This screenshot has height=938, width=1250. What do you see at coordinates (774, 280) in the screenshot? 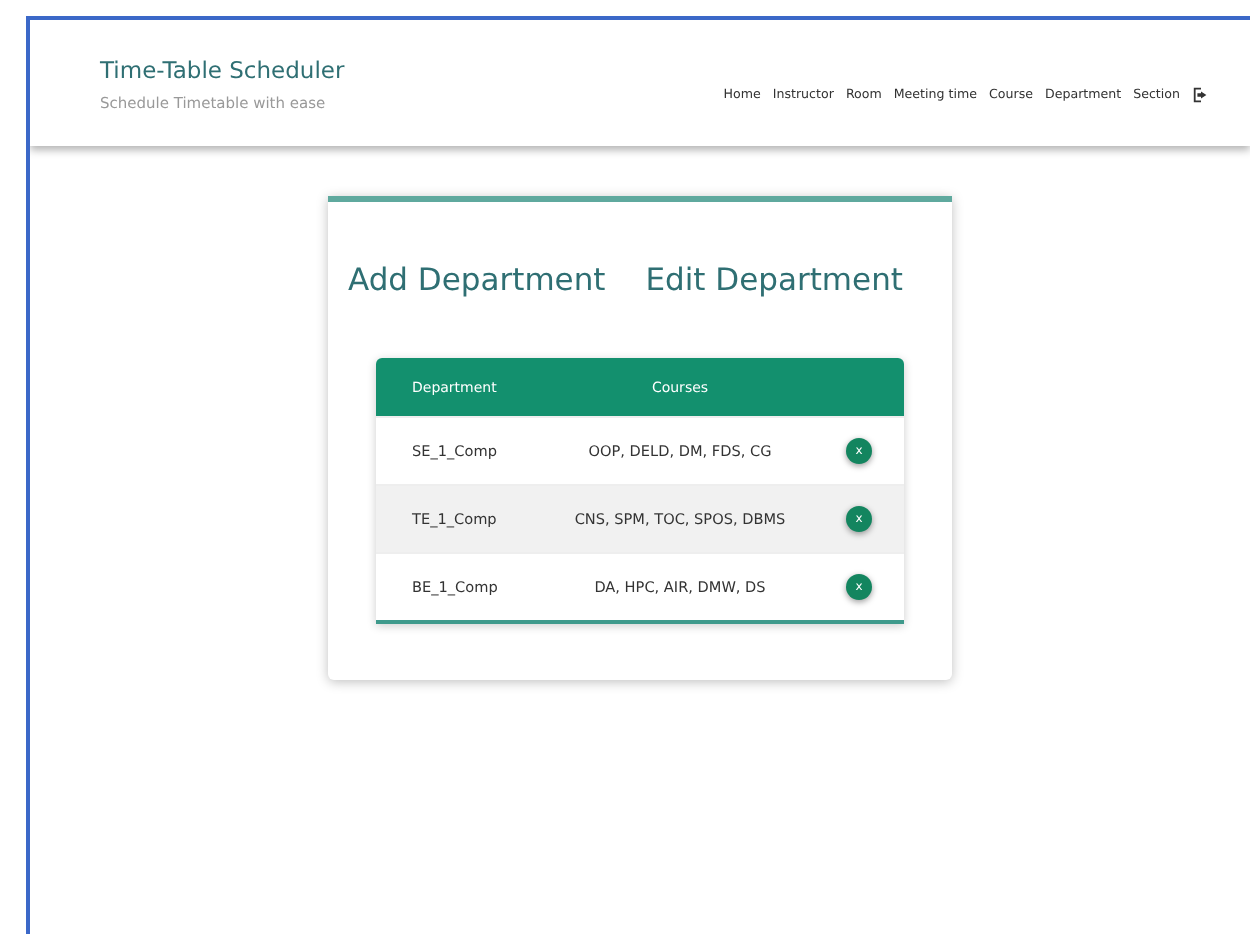
I see `section-heading: Edit Department` at bounding box center [774, 280].